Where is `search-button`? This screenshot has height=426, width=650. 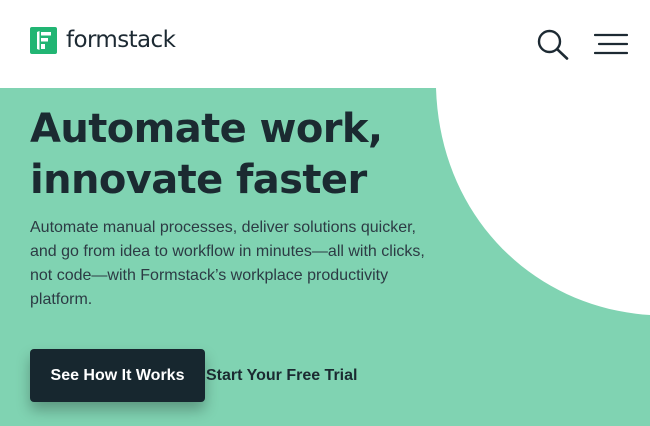 search-button is located at coordinates (553, 44).